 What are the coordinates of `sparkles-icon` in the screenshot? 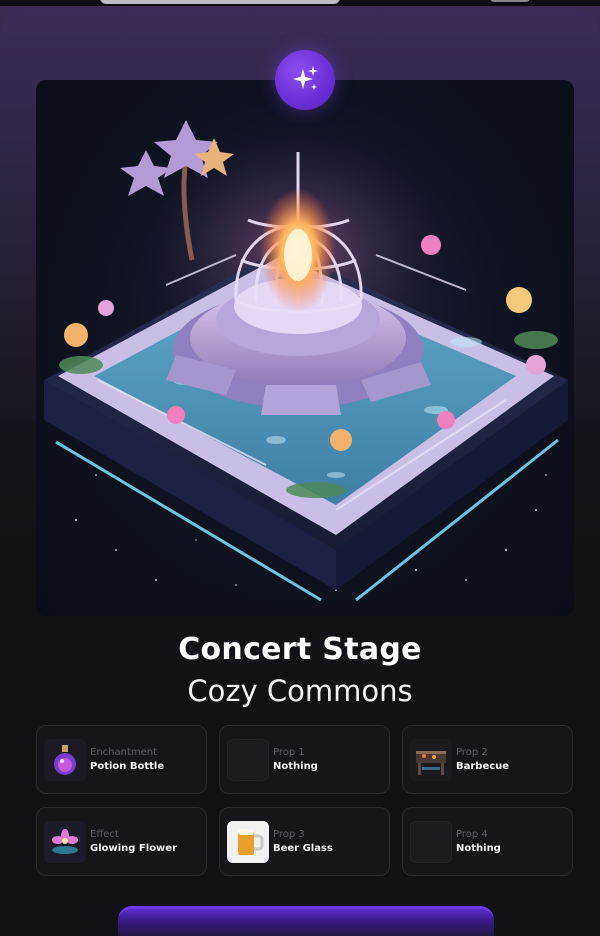 It's located at (305, 78).